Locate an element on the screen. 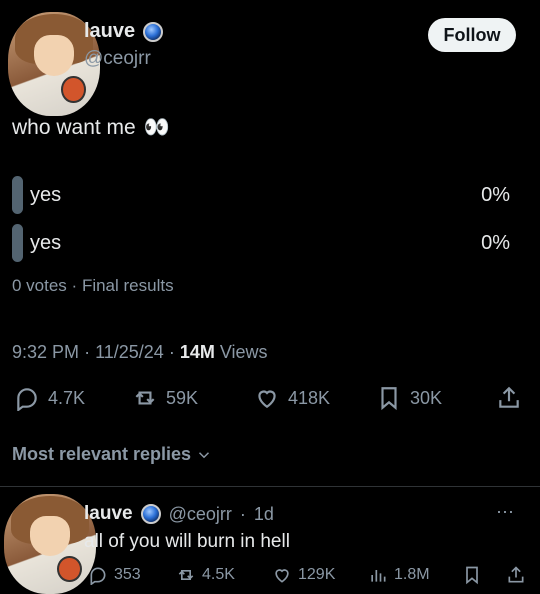  reply-repost-count: 4.5K is located at coordinates (218, 574).